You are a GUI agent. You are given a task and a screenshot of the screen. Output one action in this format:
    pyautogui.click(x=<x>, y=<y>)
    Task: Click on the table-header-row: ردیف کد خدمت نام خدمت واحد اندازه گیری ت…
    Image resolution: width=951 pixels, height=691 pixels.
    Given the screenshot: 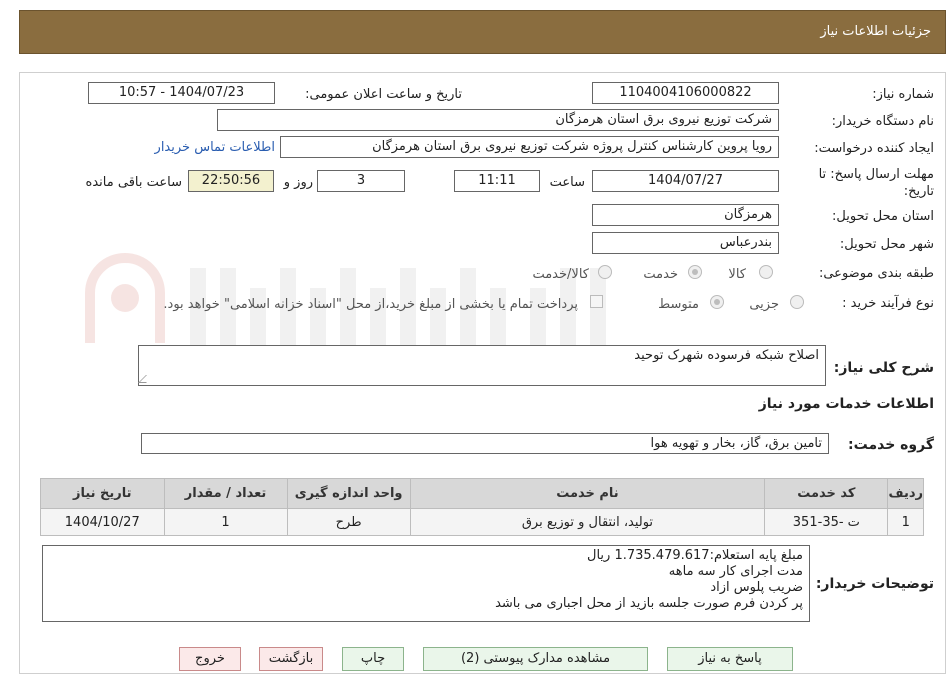 What is the action you would take?
    pyautogui.click(x=482, y=493)
    